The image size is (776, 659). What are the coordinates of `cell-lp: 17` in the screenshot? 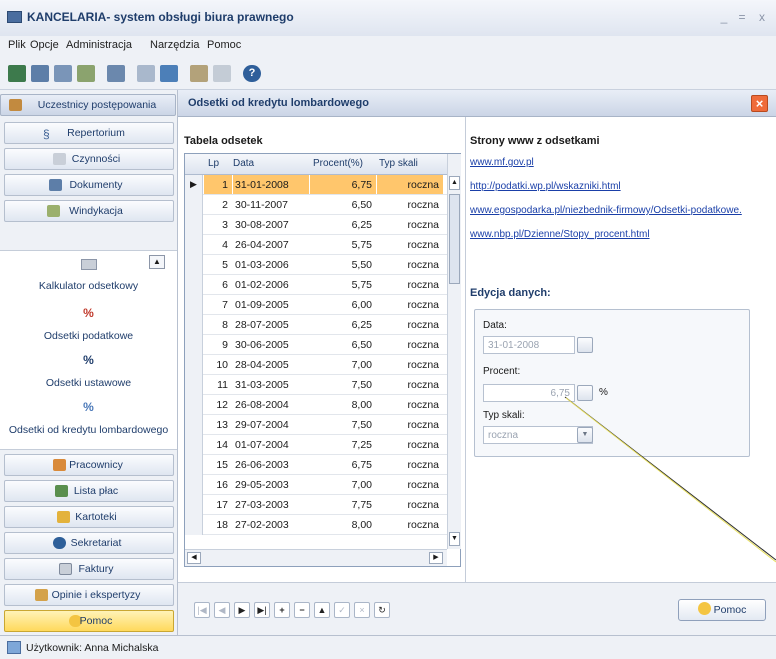 It's located at (222, 505).